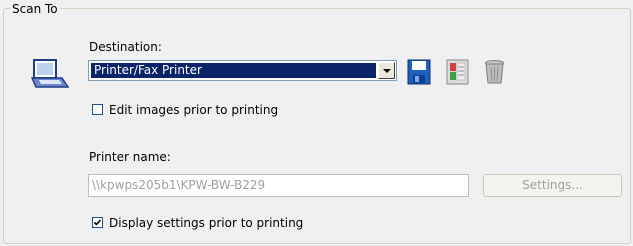 The height and width of the screenshot is (246, 633). What do you see at coordinates (130, 157) in the screenshot?
I see `printer-name-label: Printer name:` at bounding box center [130, 157].